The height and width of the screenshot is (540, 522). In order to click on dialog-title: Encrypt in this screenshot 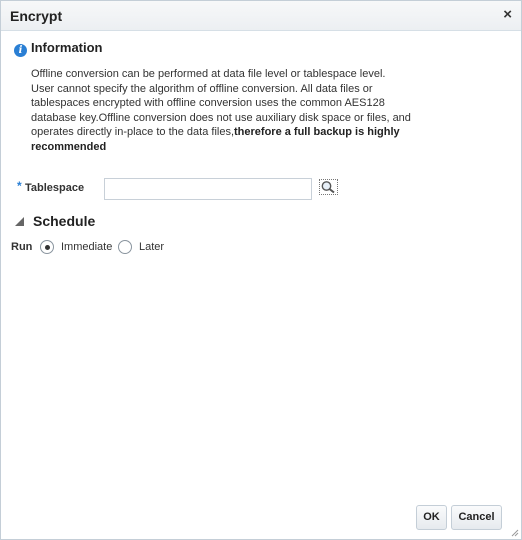, I will do `click(36, 16)`.